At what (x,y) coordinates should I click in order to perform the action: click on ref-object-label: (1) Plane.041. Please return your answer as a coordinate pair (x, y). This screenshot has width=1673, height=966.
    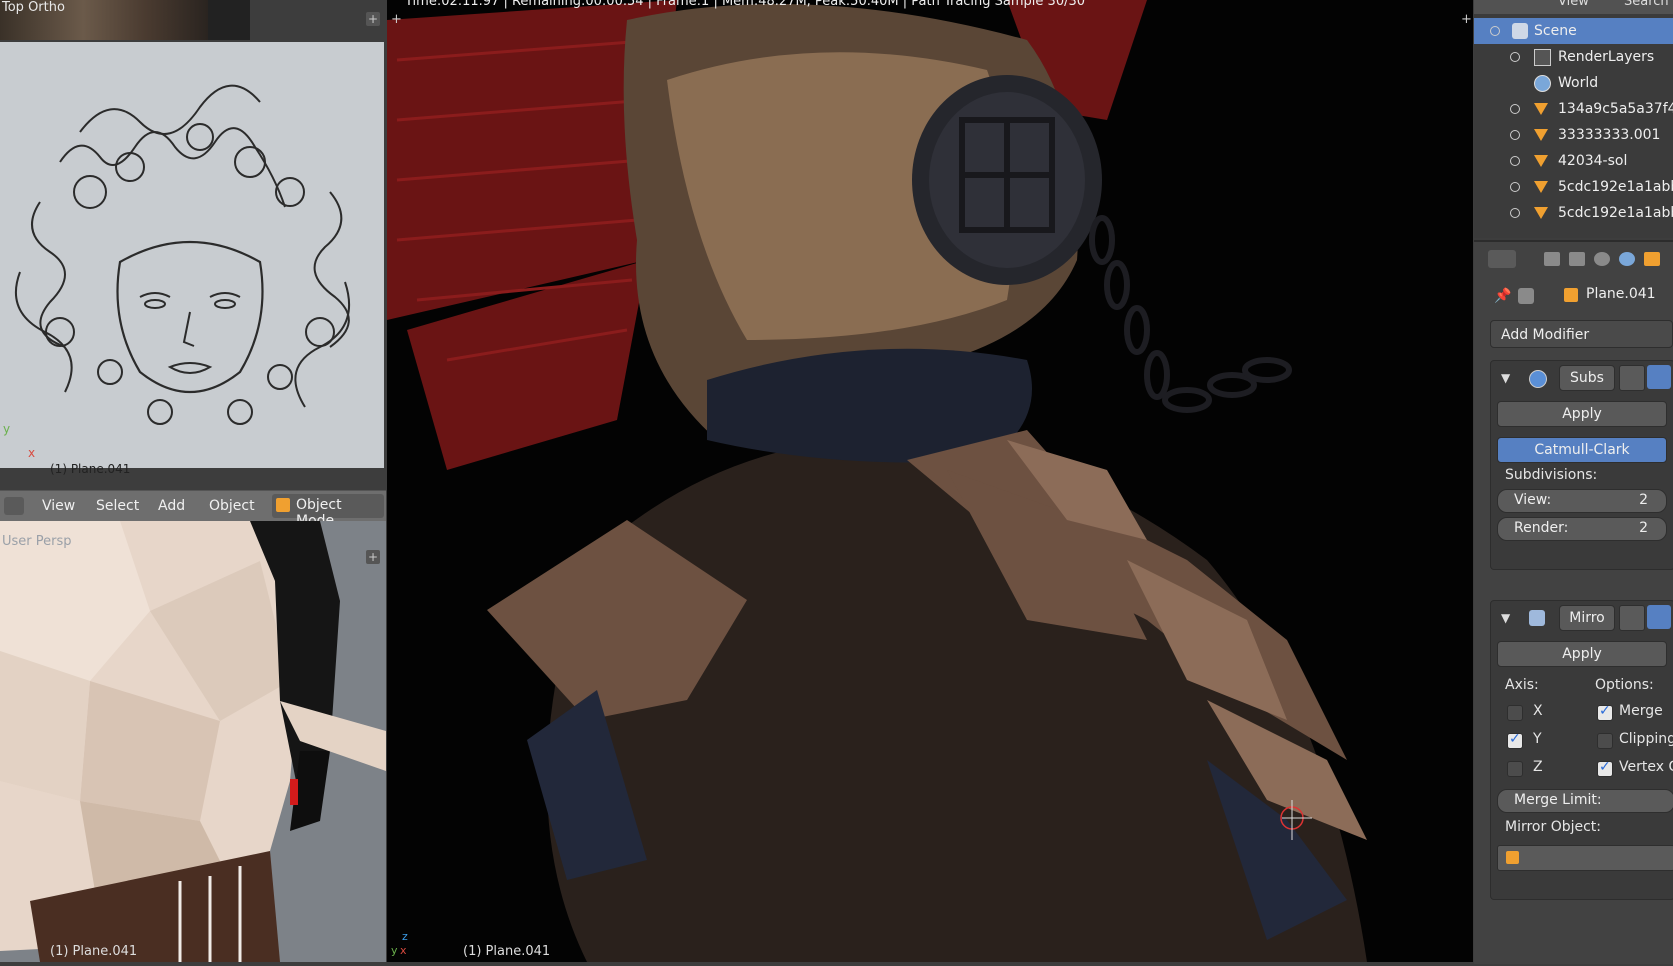
    Looking at the image, I should click on (90, 469).